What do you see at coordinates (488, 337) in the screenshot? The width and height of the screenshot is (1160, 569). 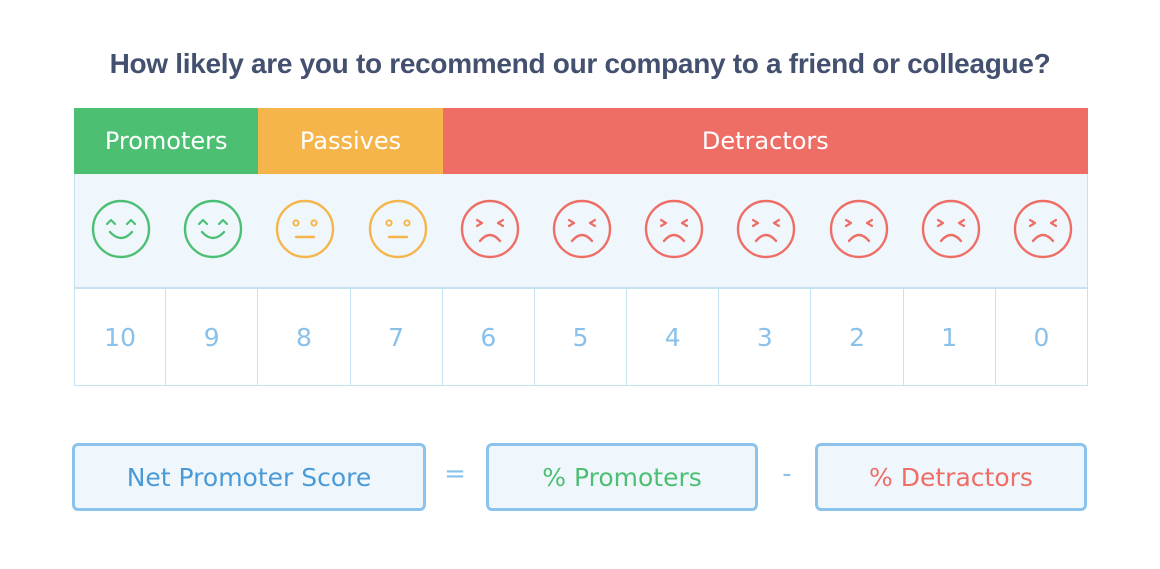 I see `score-cell: 6` at bounding box center [488, 337].